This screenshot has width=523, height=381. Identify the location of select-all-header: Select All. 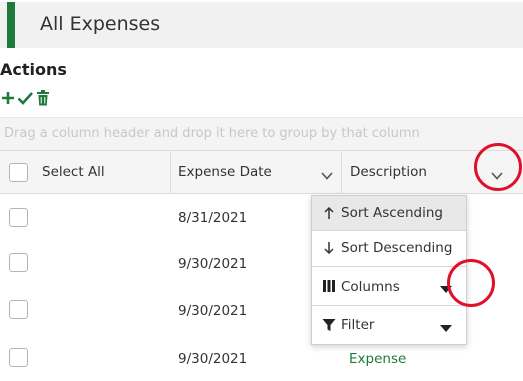
(85, 172).